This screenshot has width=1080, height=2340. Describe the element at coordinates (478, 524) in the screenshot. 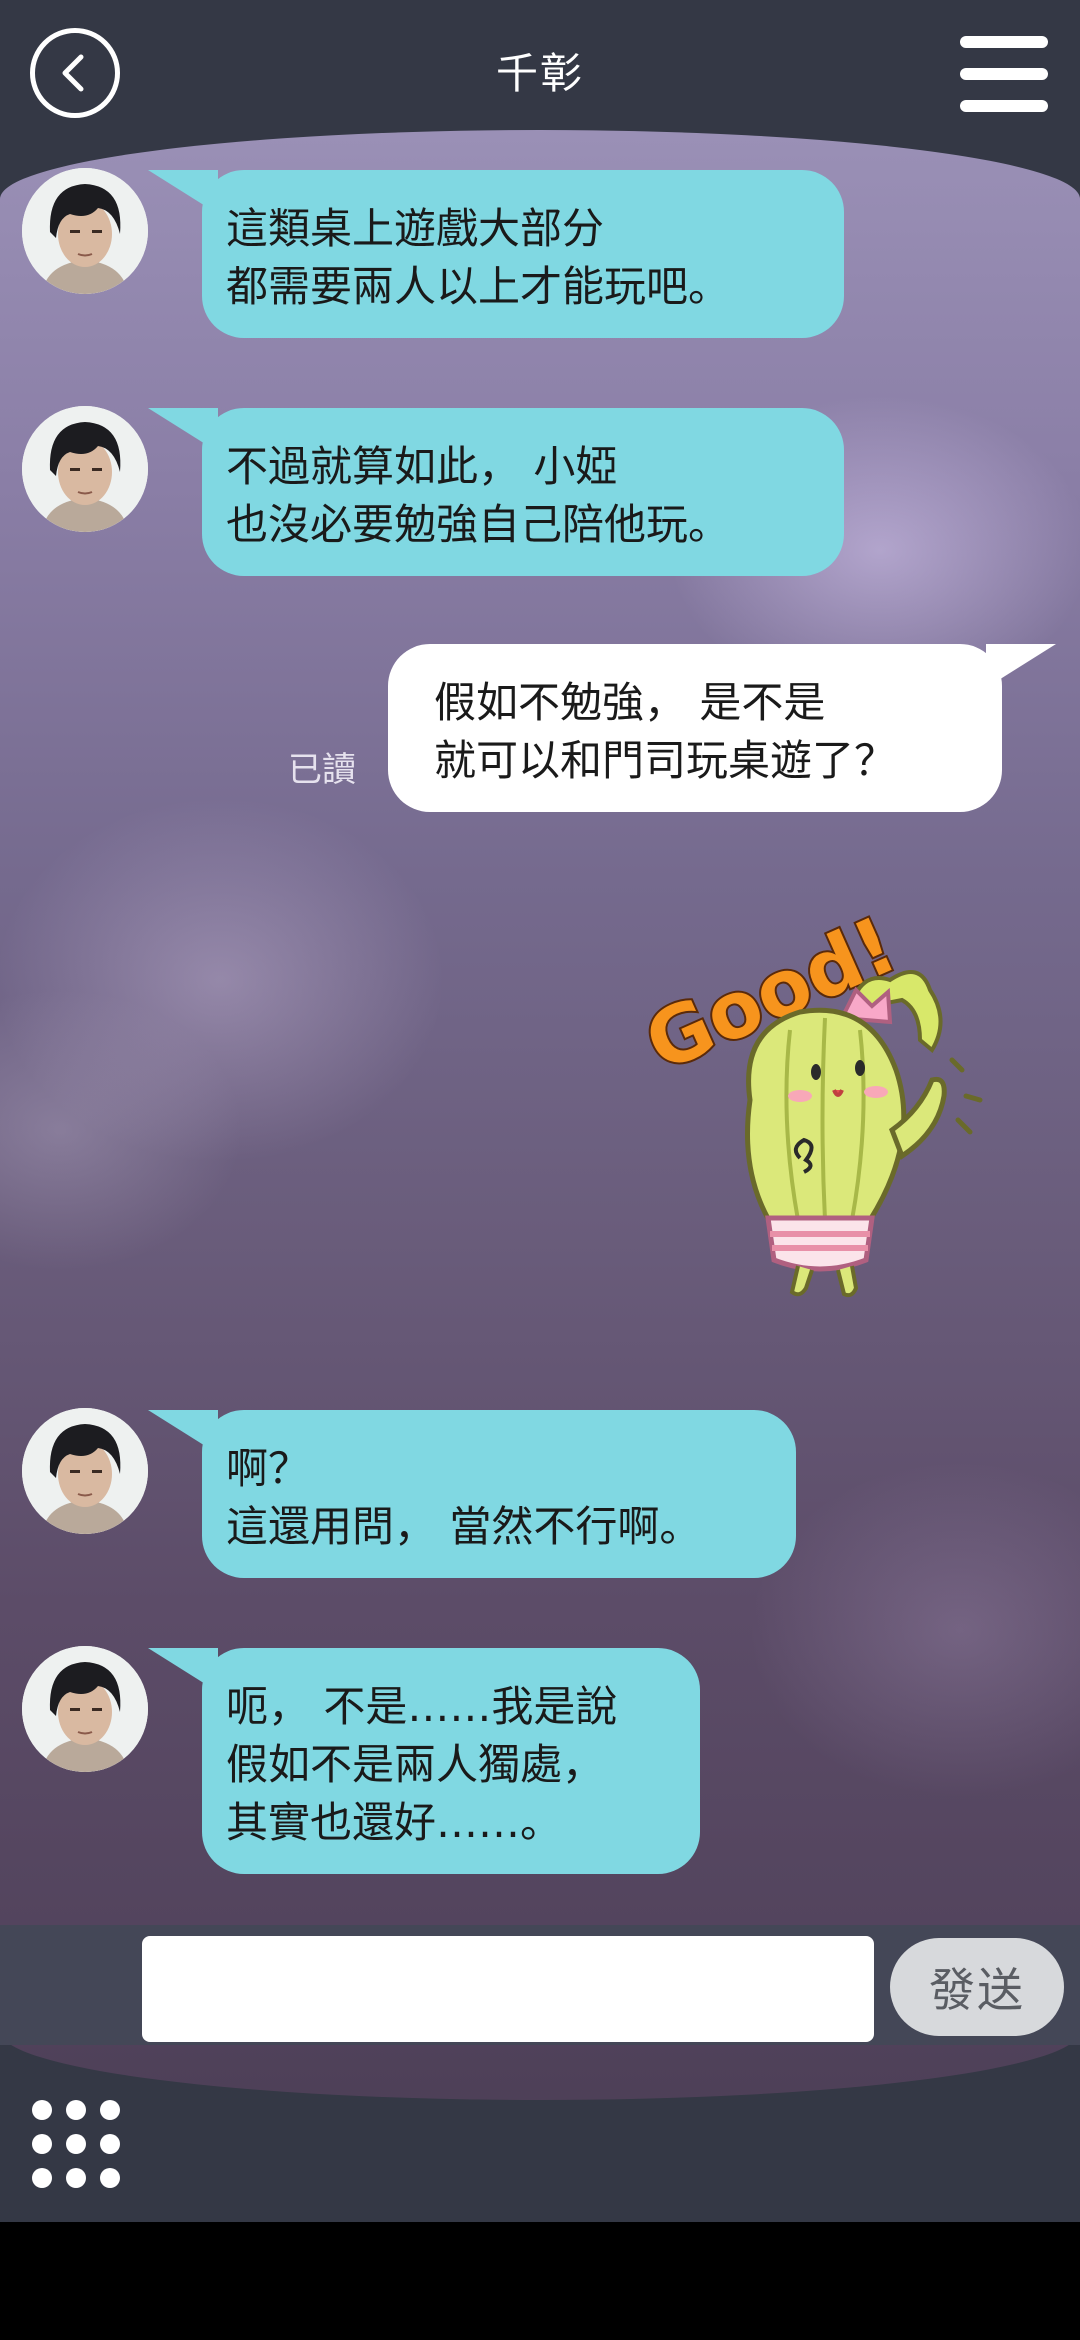

I see `message-text: 也沒必要勉強自己陪他玩。` at that location.